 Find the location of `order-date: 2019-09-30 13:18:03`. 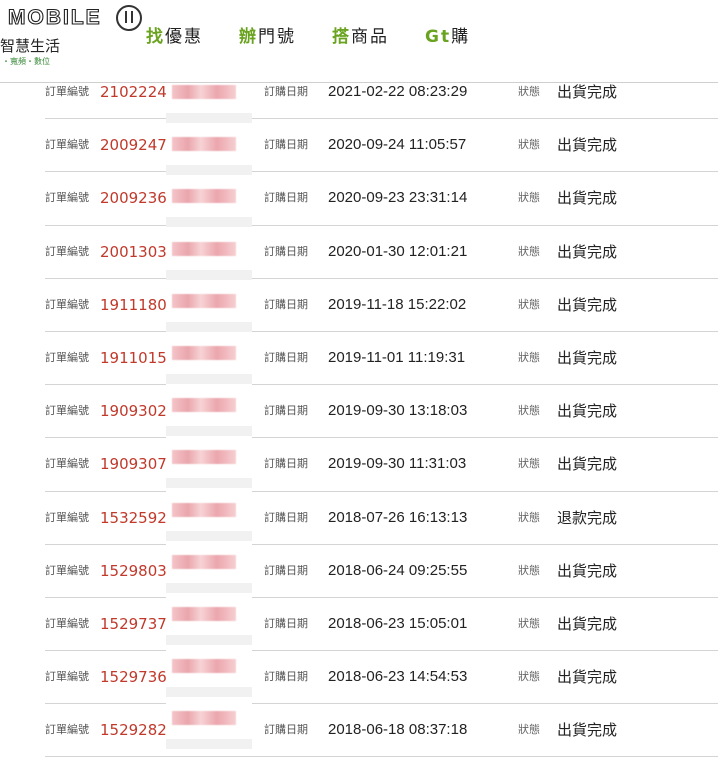

order-date: 2019-09-30 13:18:03 is located at coordinates (398, 411).